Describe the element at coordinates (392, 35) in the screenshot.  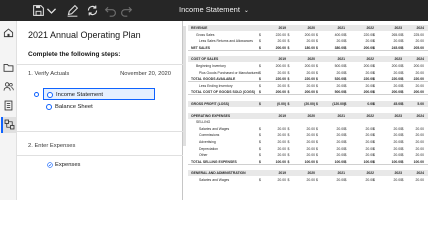
I see `cell-value: 265.00` at that location.